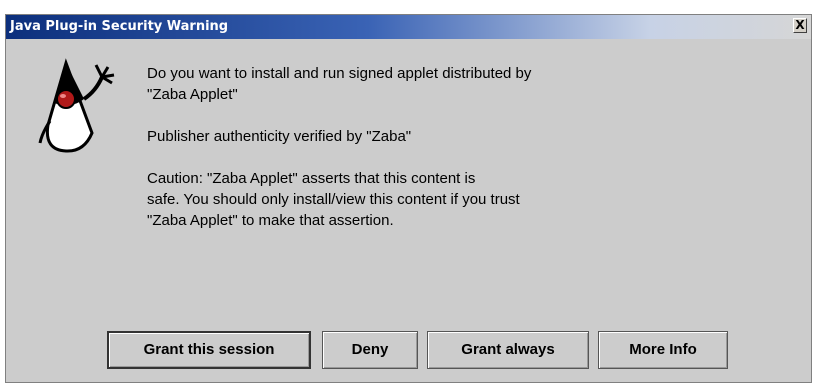 Image resolution: width=818 pixels, height=387 pixels. What do you see at coordinates (209, 350) in the screenshot?
I see `grant-this-session-button: Grant this session` at bounding box center [209, 350].